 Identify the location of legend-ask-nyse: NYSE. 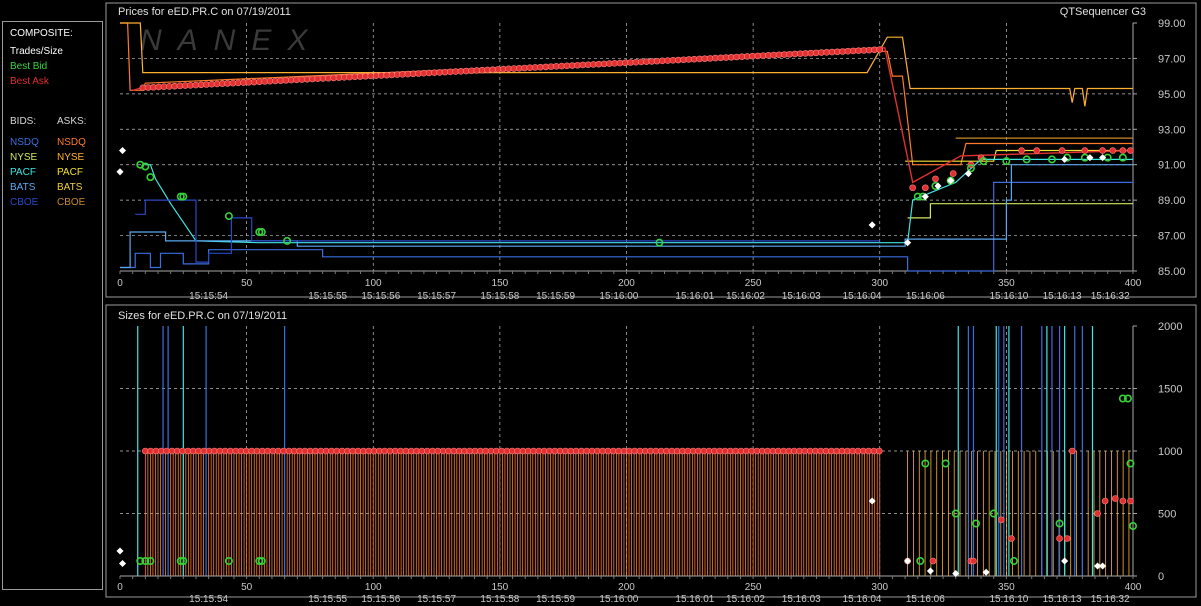
(71, 157).